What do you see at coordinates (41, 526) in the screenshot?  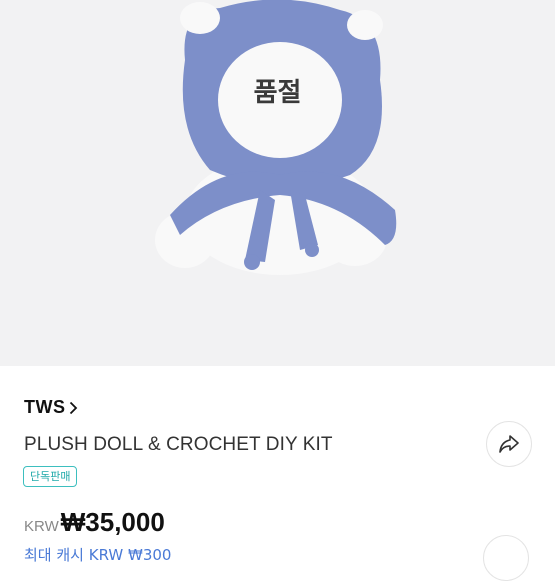 I see `currency-label: KRW` at bounding box center [41, 526].